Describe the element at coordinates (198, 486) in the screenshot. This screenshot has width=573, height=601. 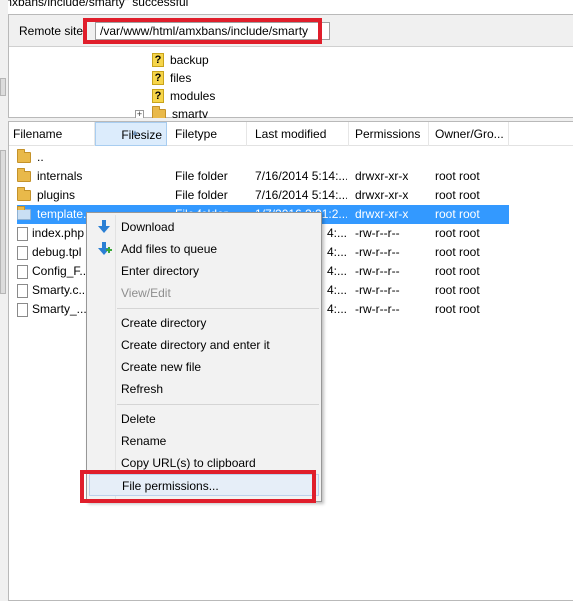
I see `highlight-file-permissions` at that location.